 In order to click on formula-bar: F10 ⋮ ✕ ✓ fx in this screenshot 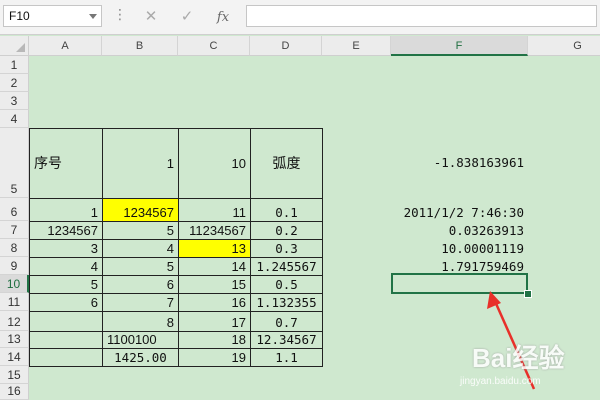, I will do `click(300, 17)`.